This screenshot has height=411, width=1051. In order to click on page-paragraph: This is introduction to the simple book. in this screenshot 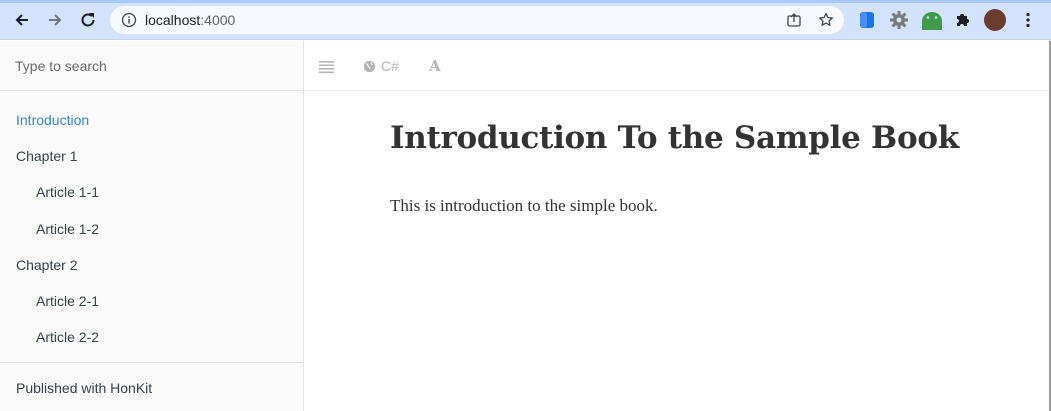, I will do `click(524, 205)`.